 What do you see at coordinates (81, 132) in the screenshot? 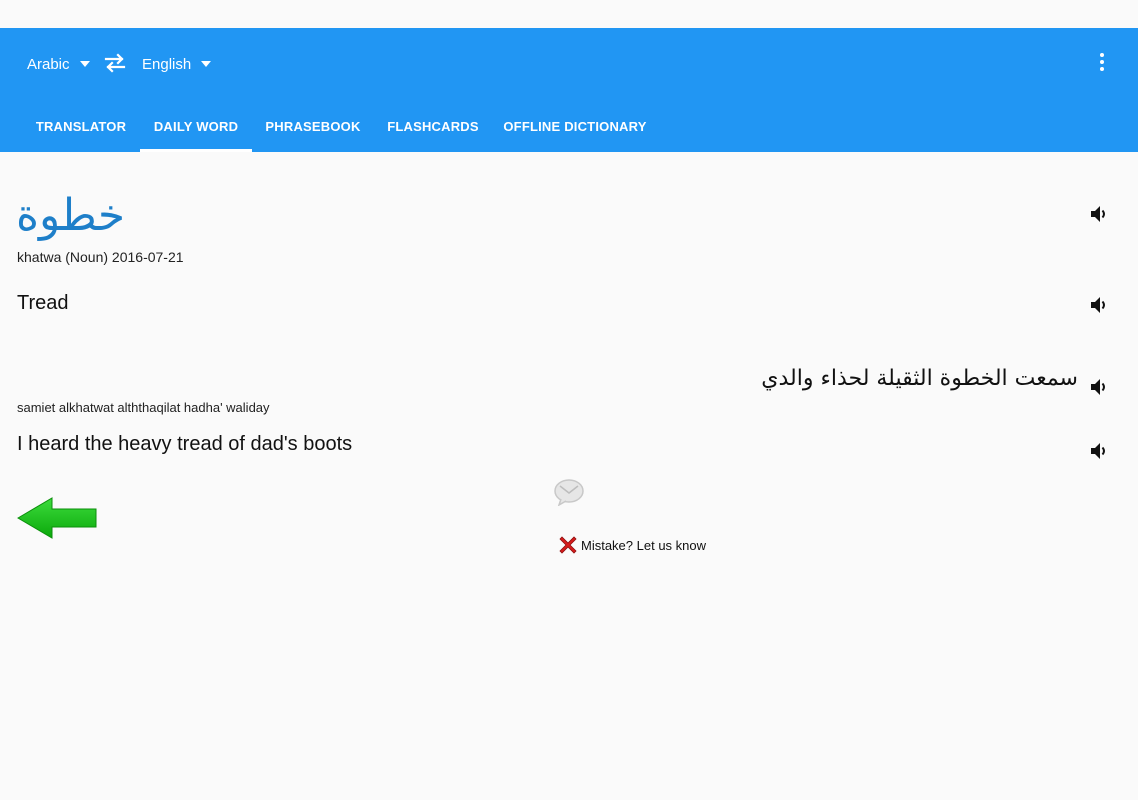
I see `tab-translator: TRANSLATOR` at bounding box center [81, 132].